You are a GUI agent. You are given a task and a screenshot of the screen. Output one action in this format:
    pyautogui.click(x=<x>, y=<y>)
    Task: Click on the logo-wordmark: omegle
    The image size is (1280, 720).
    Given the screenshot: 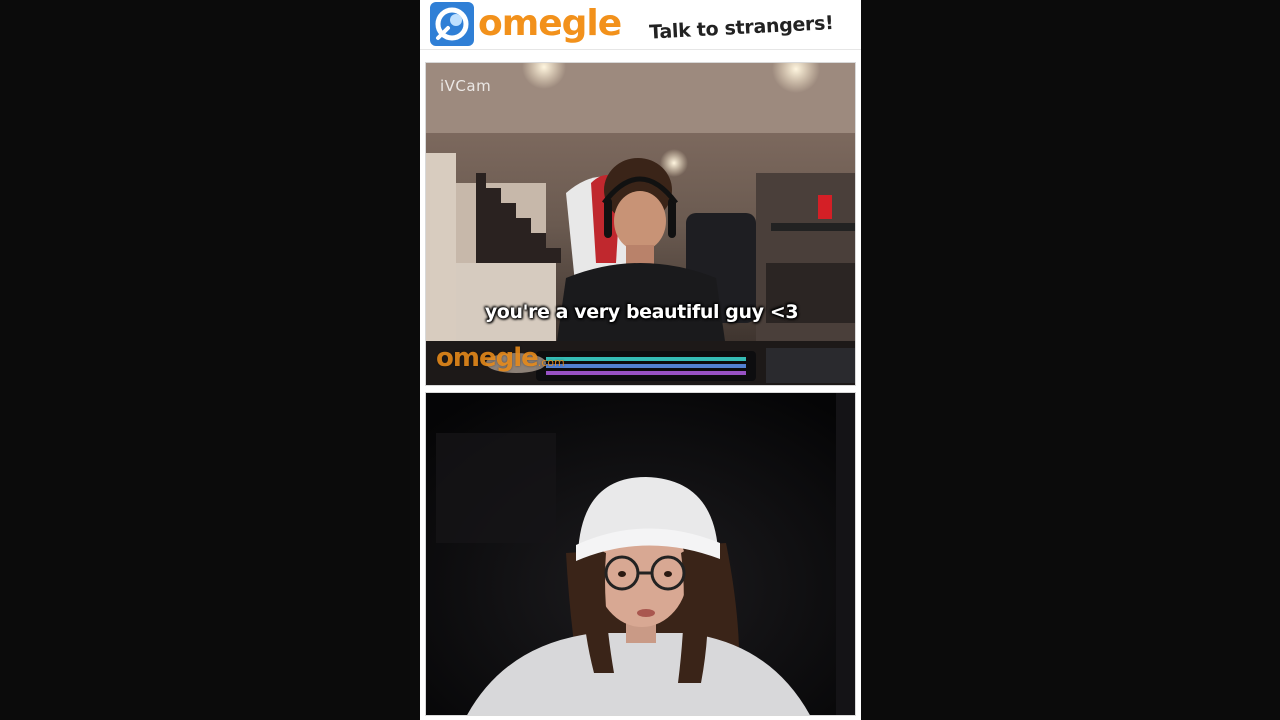 What is the action you would take?
    pyautogui.click(x=550, y=23)
    